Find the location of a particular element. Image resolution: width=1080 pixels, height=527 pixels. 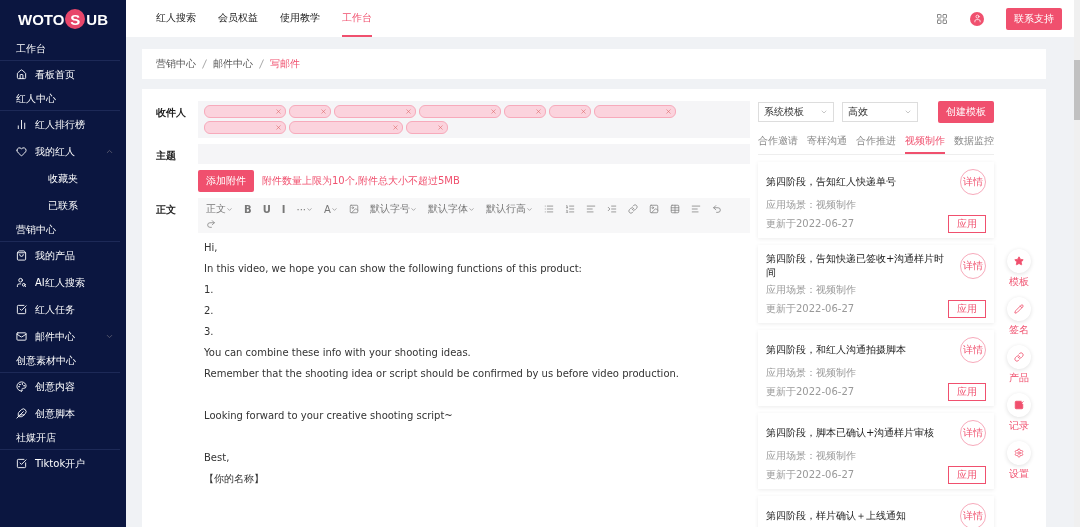

sidebar-section-title: 工作台 is located at coordinates (60, 49).